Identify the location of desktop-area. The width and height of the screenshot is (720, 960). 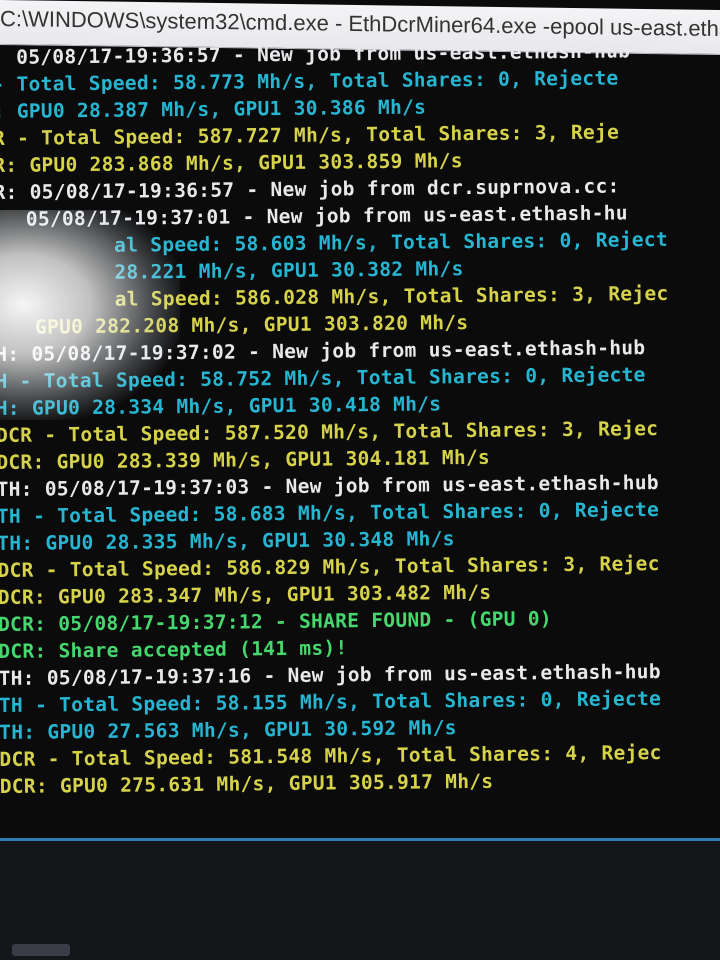
(360, 900).